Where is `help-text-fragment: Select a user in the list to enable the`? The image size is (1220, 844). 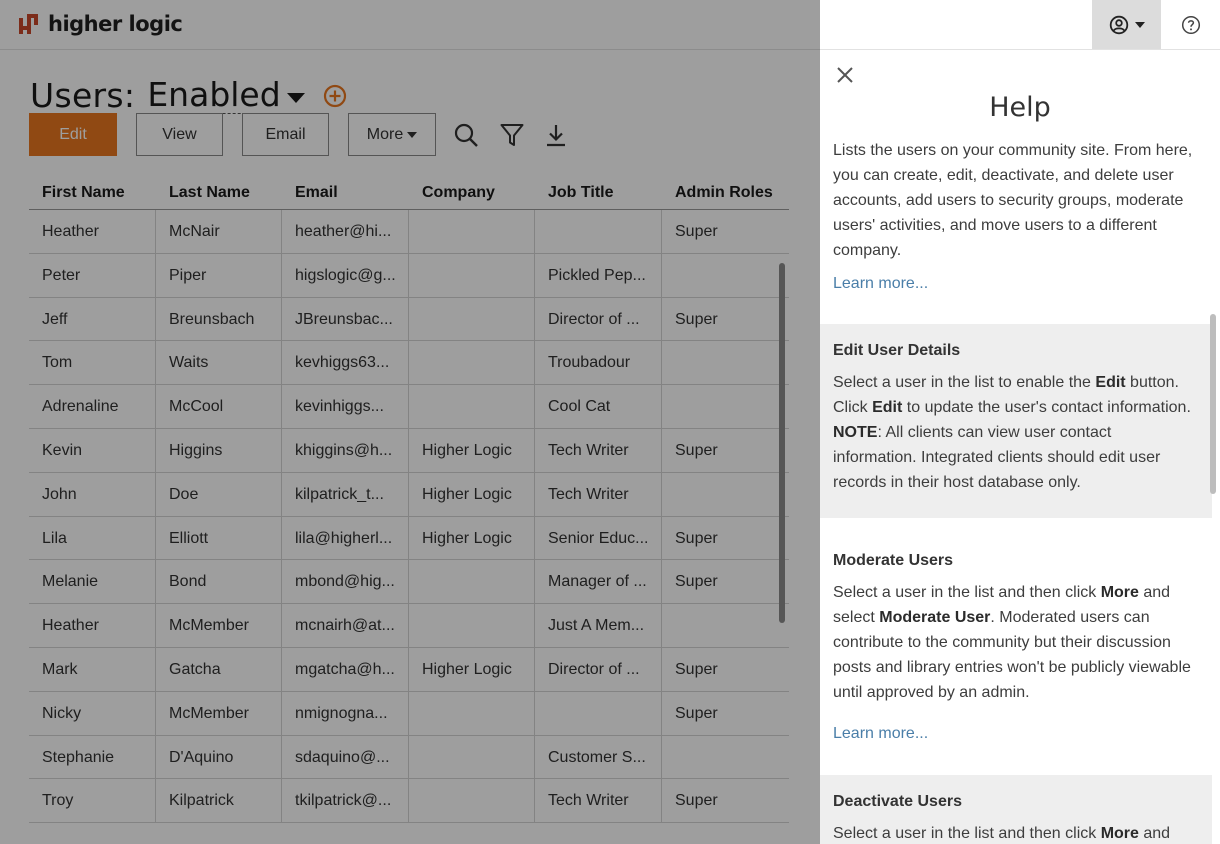
help-text-fragment: Select a user in the list to enable the is located at coordinates (964, 382).